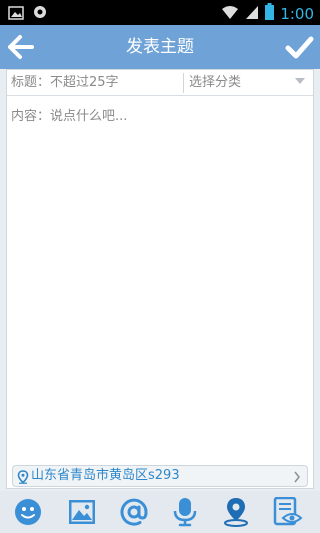  What do you see at coordinates (300, 81) in the screenshot?
I see `chevron-down-icon` at bounding box center [300, 81].